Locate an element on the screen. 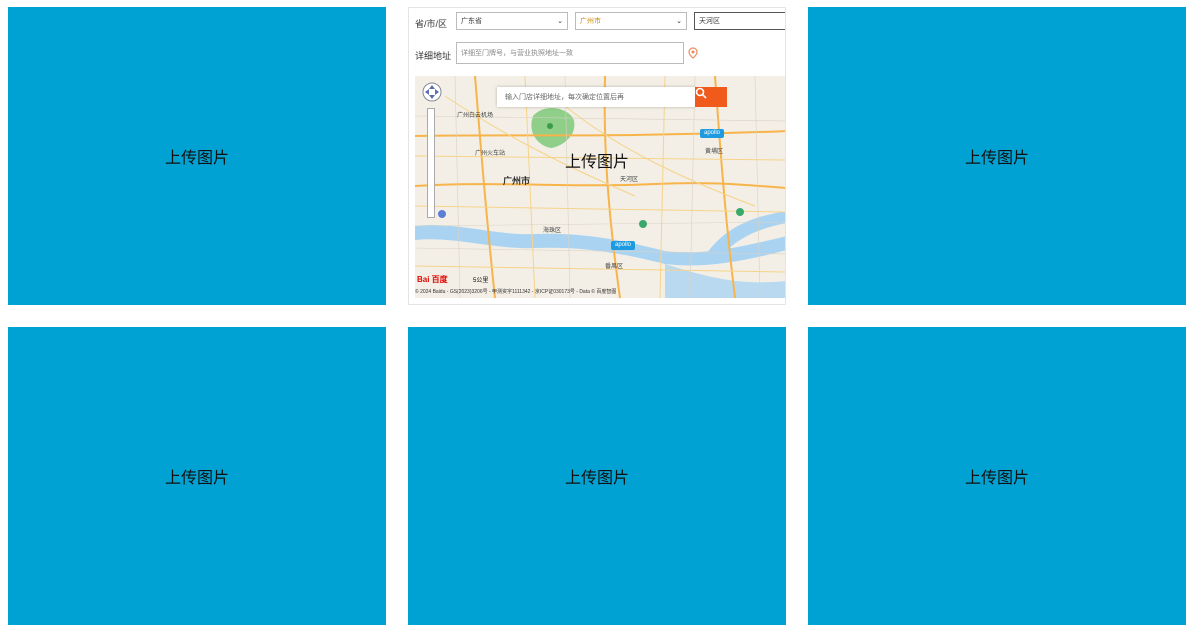 This screenshot has height=634, width=1199. upload-tile-6: 上传图片 is located at coordinates (997, 476).